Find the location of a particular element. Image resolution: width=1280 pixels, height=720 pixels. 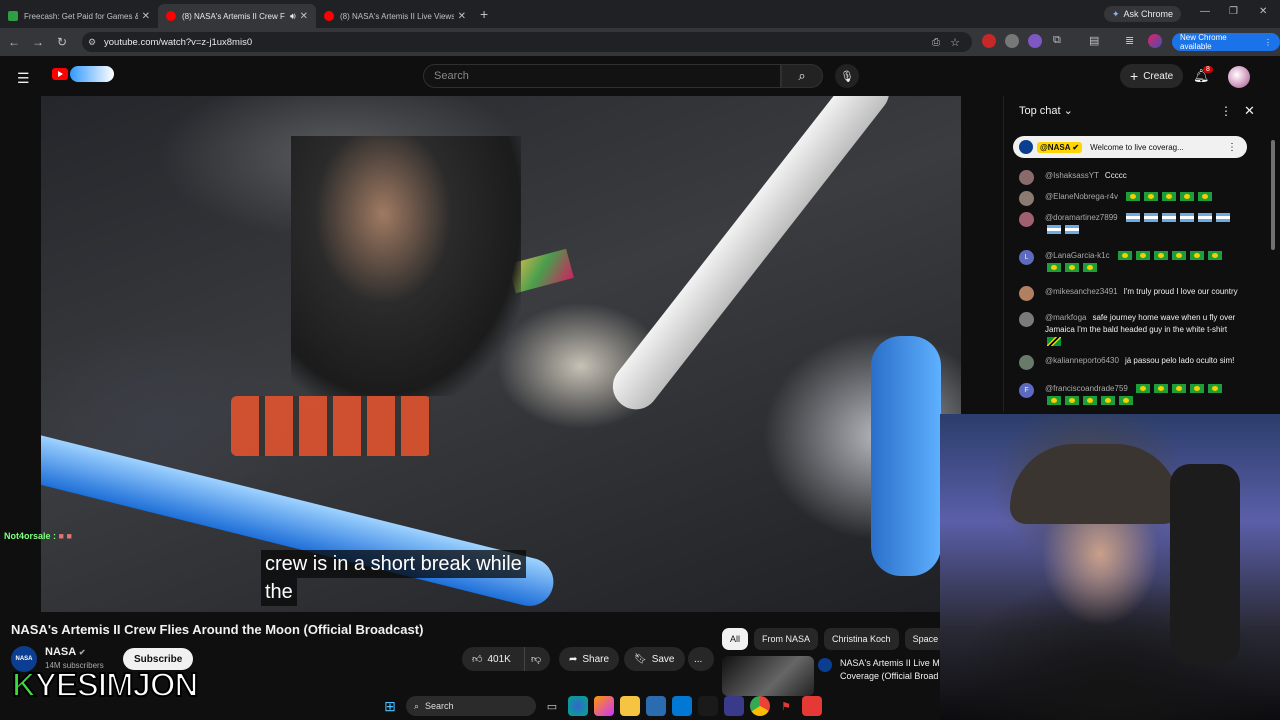

plus-icon: + is located at coordinates (484, 14).